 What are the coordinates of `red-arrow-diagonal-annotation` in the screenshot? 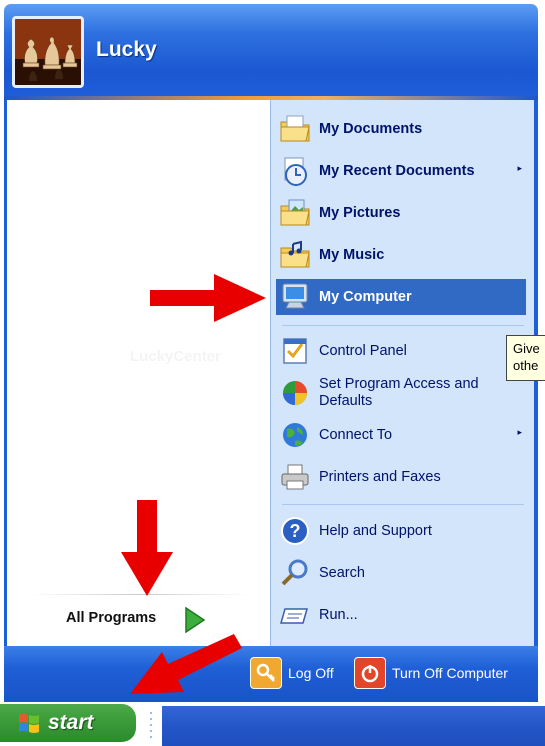 It's located at (186, 664).